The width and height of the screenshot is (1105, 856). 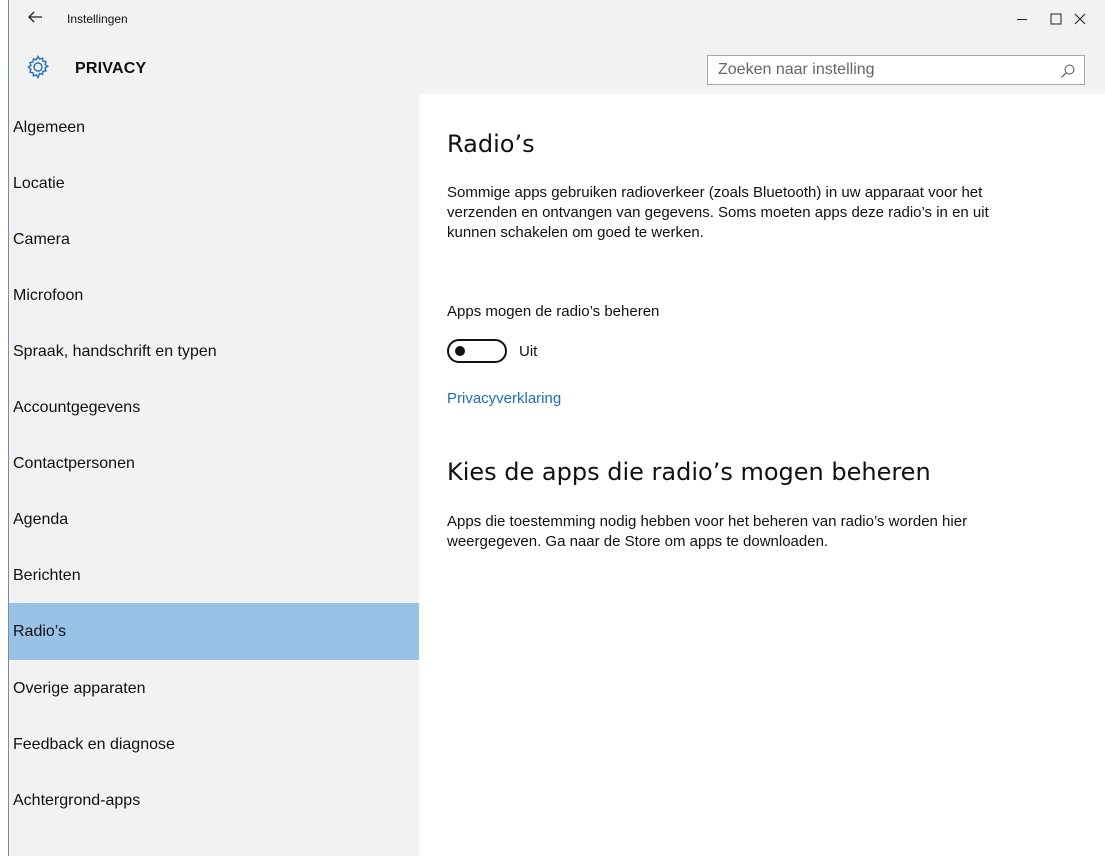 I want to click on header-bar: PRIVACY, so click(x=557, y=67).